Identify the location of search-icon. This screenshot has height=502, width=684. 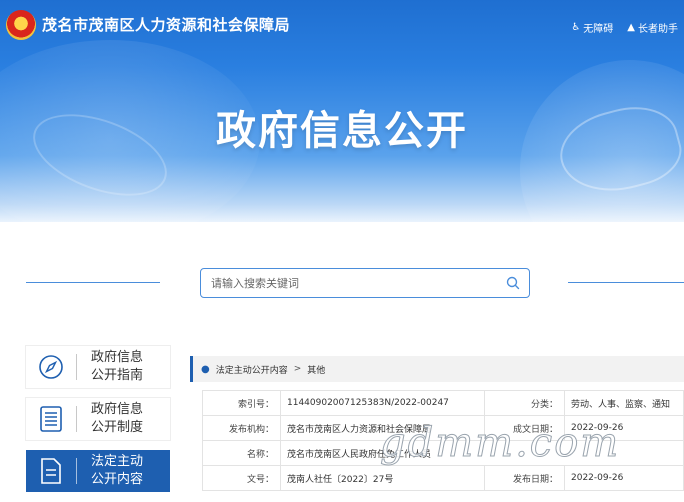
(513, 283).